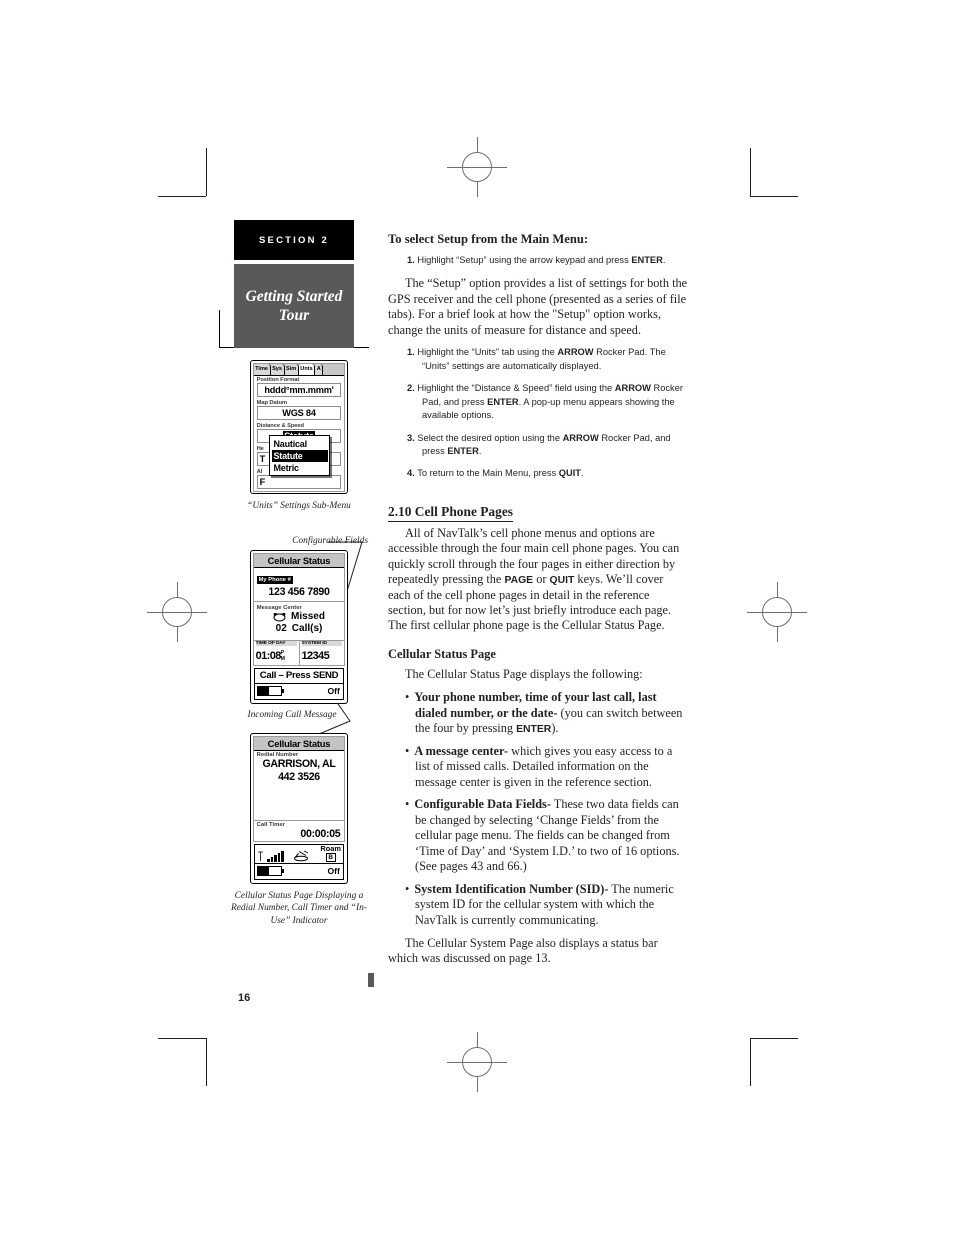 This screenshot has width=954, height=1235. Describe the element at coordinates (294, 306) in the screenshot. I see `section-title: Getting Started Tour` at that location.